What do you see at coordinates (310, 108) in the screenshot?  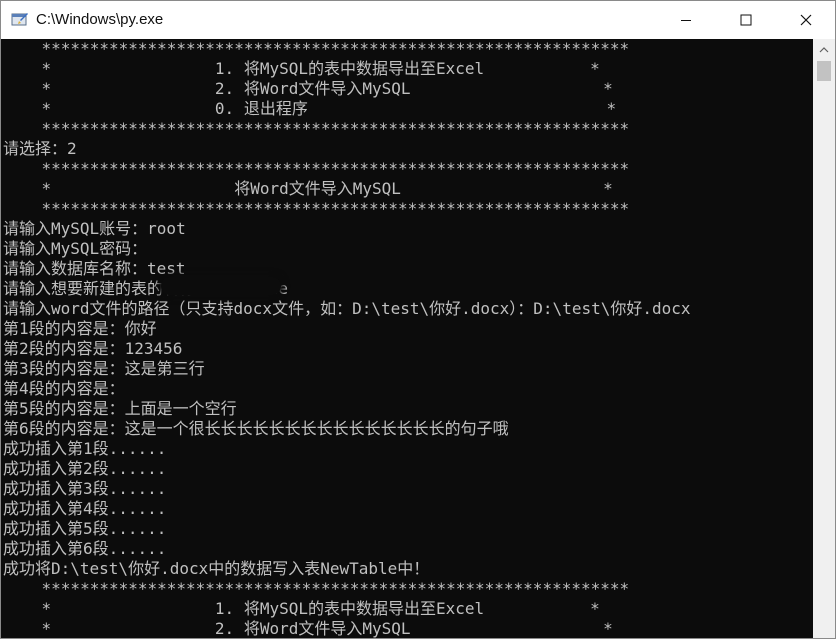 I see `console-line: * 0. 退出程序 *` at bounding box center [310, 108].